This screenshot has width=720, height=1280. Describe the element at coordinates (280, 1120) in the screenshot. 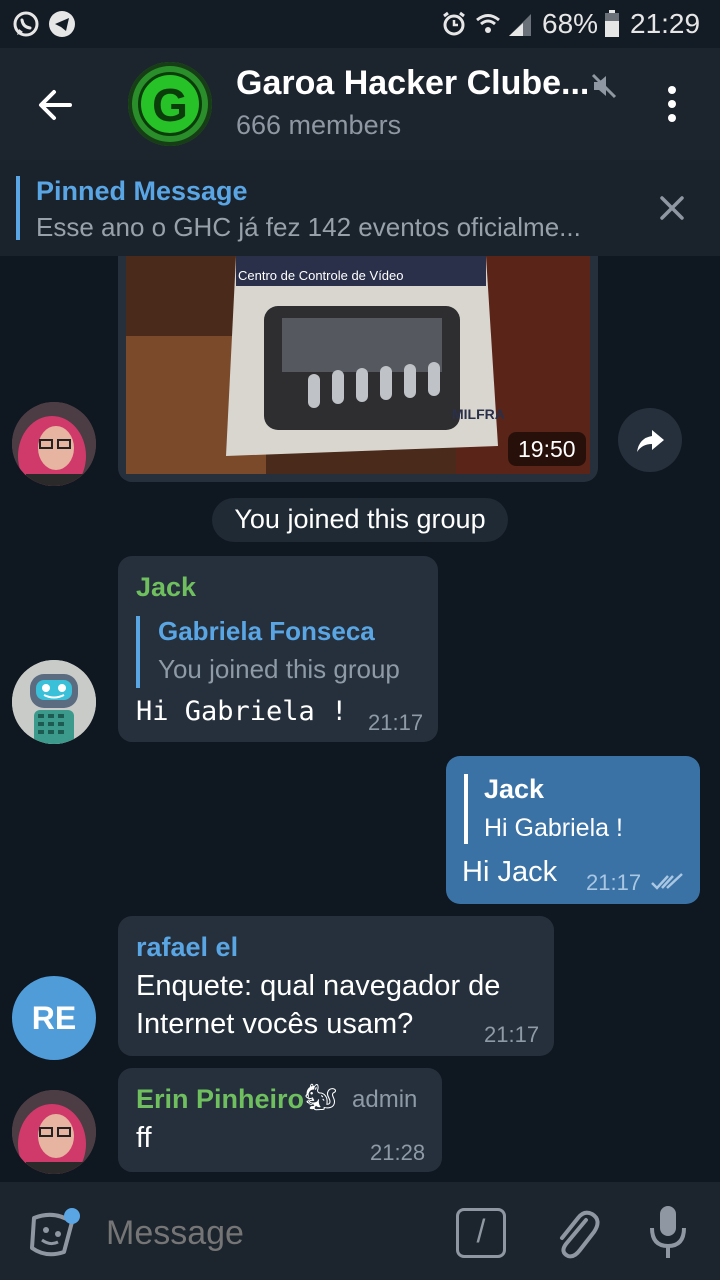

I see `message-bubble-erin: Erin Pinheiro 🐿 admin ff 21:28` at that location.